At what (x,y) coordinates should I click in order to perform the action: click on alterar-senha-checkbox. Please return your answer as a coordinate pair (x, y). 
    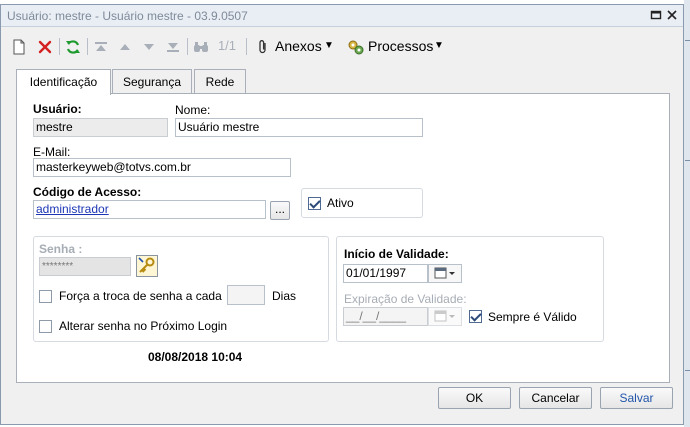
    Looking at the image, I should click on (45, 326).